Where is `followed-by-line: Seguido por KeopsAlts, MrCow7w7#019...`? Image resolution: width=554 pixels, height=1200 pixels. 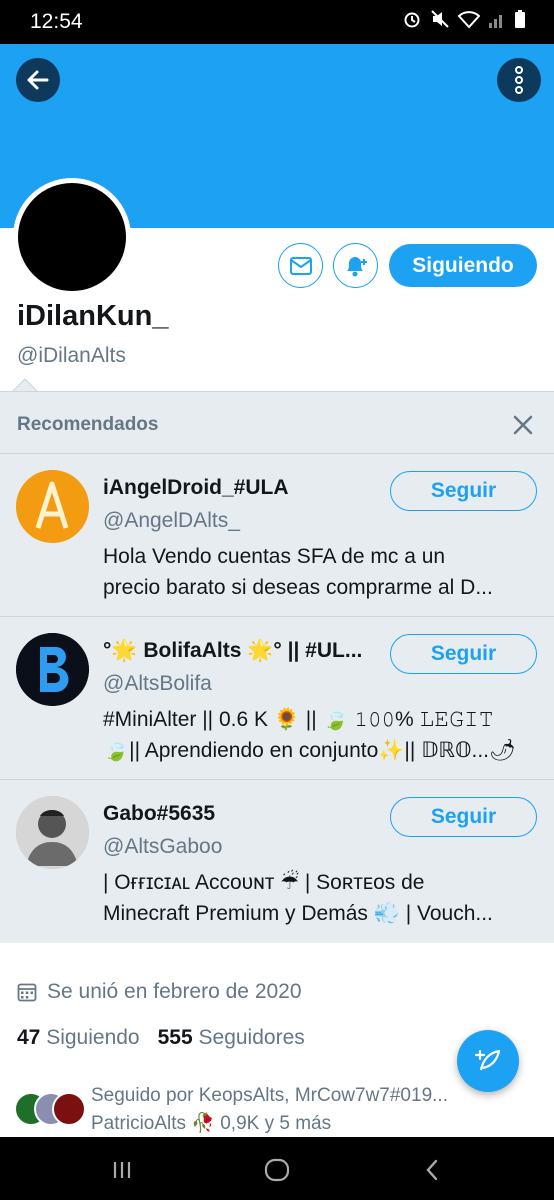 followed-by-line: Seguido por KeopsAlts, MrCow7w7#019... is located at coordinates (269, 1095).